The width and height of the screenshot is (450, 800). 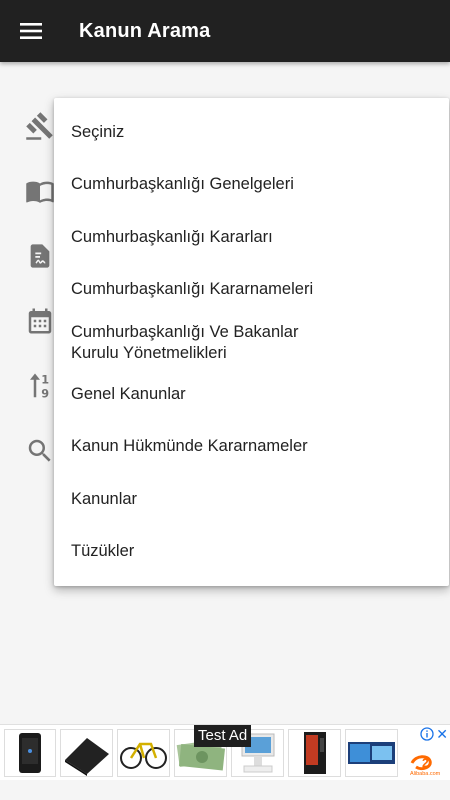 What do you see at coordinates (427, 736) in the screenshot?
I see `info-icon` at bounding box center [427, 736].